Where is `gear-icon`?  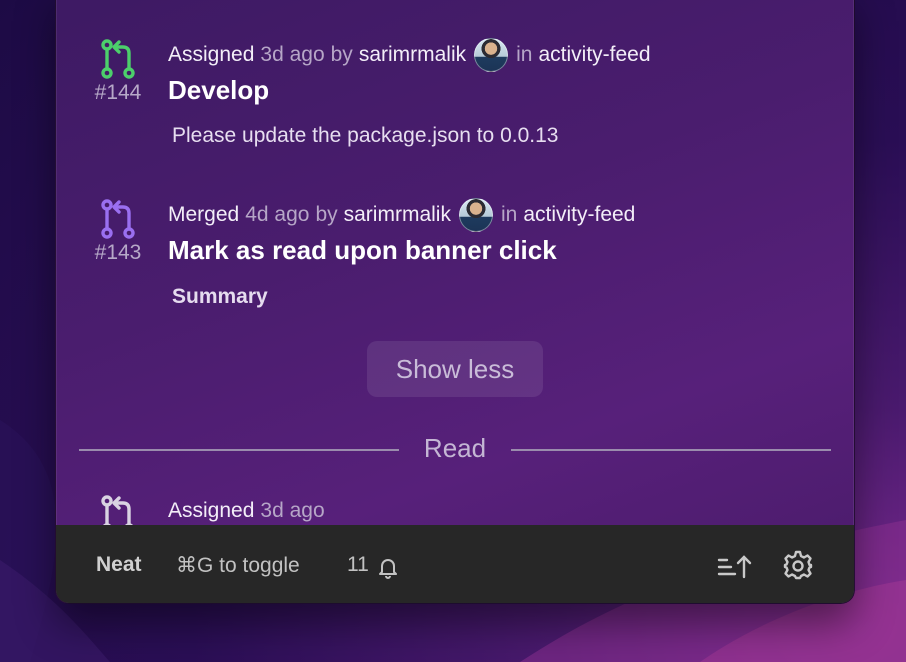
gear-icon is located at coordinates (798, 565).